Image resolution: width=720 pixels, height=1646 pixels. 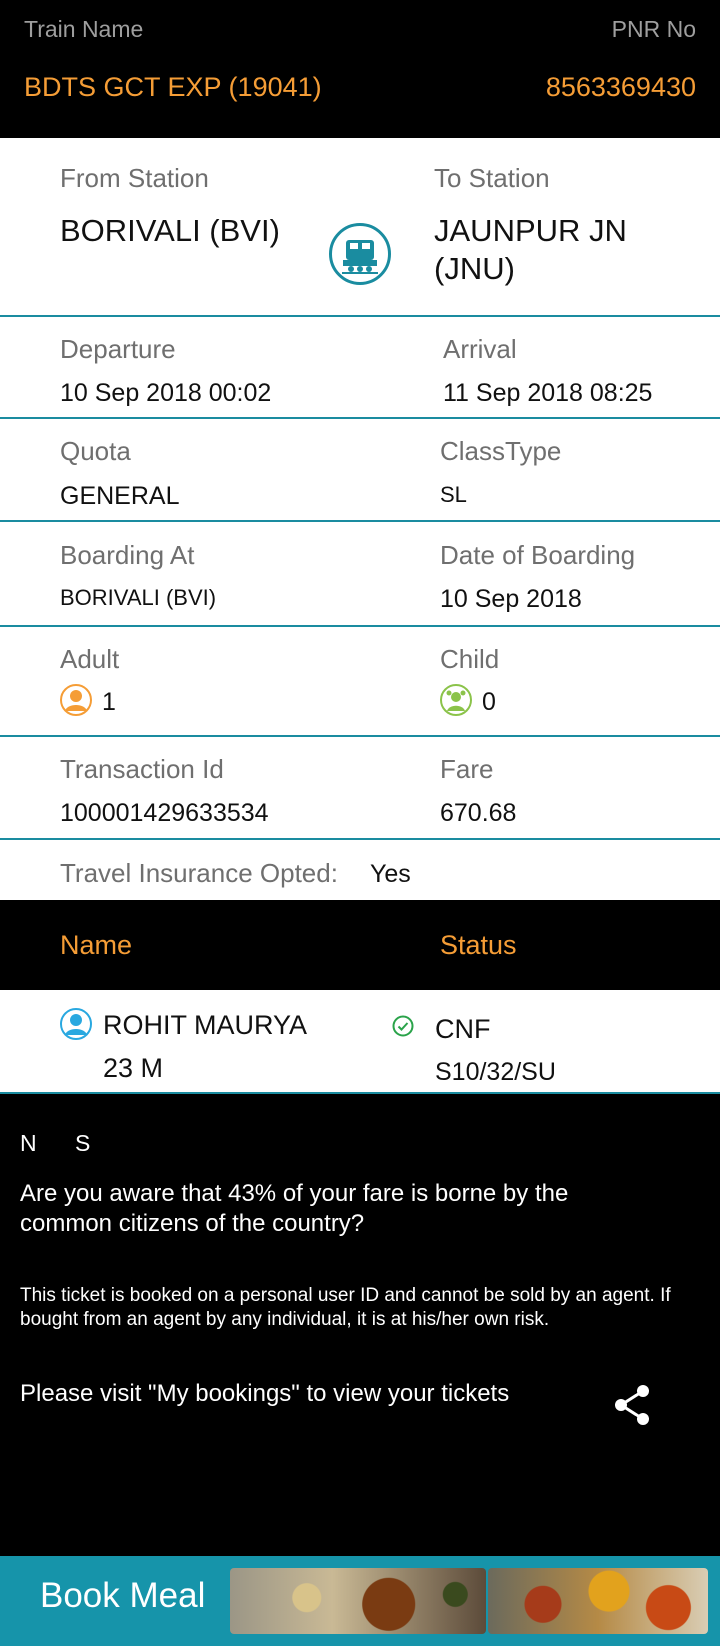 What do you see at coordinates (478, 945) in the screenshot?
I see `status-header: Status` at bounding box center [478, 945].